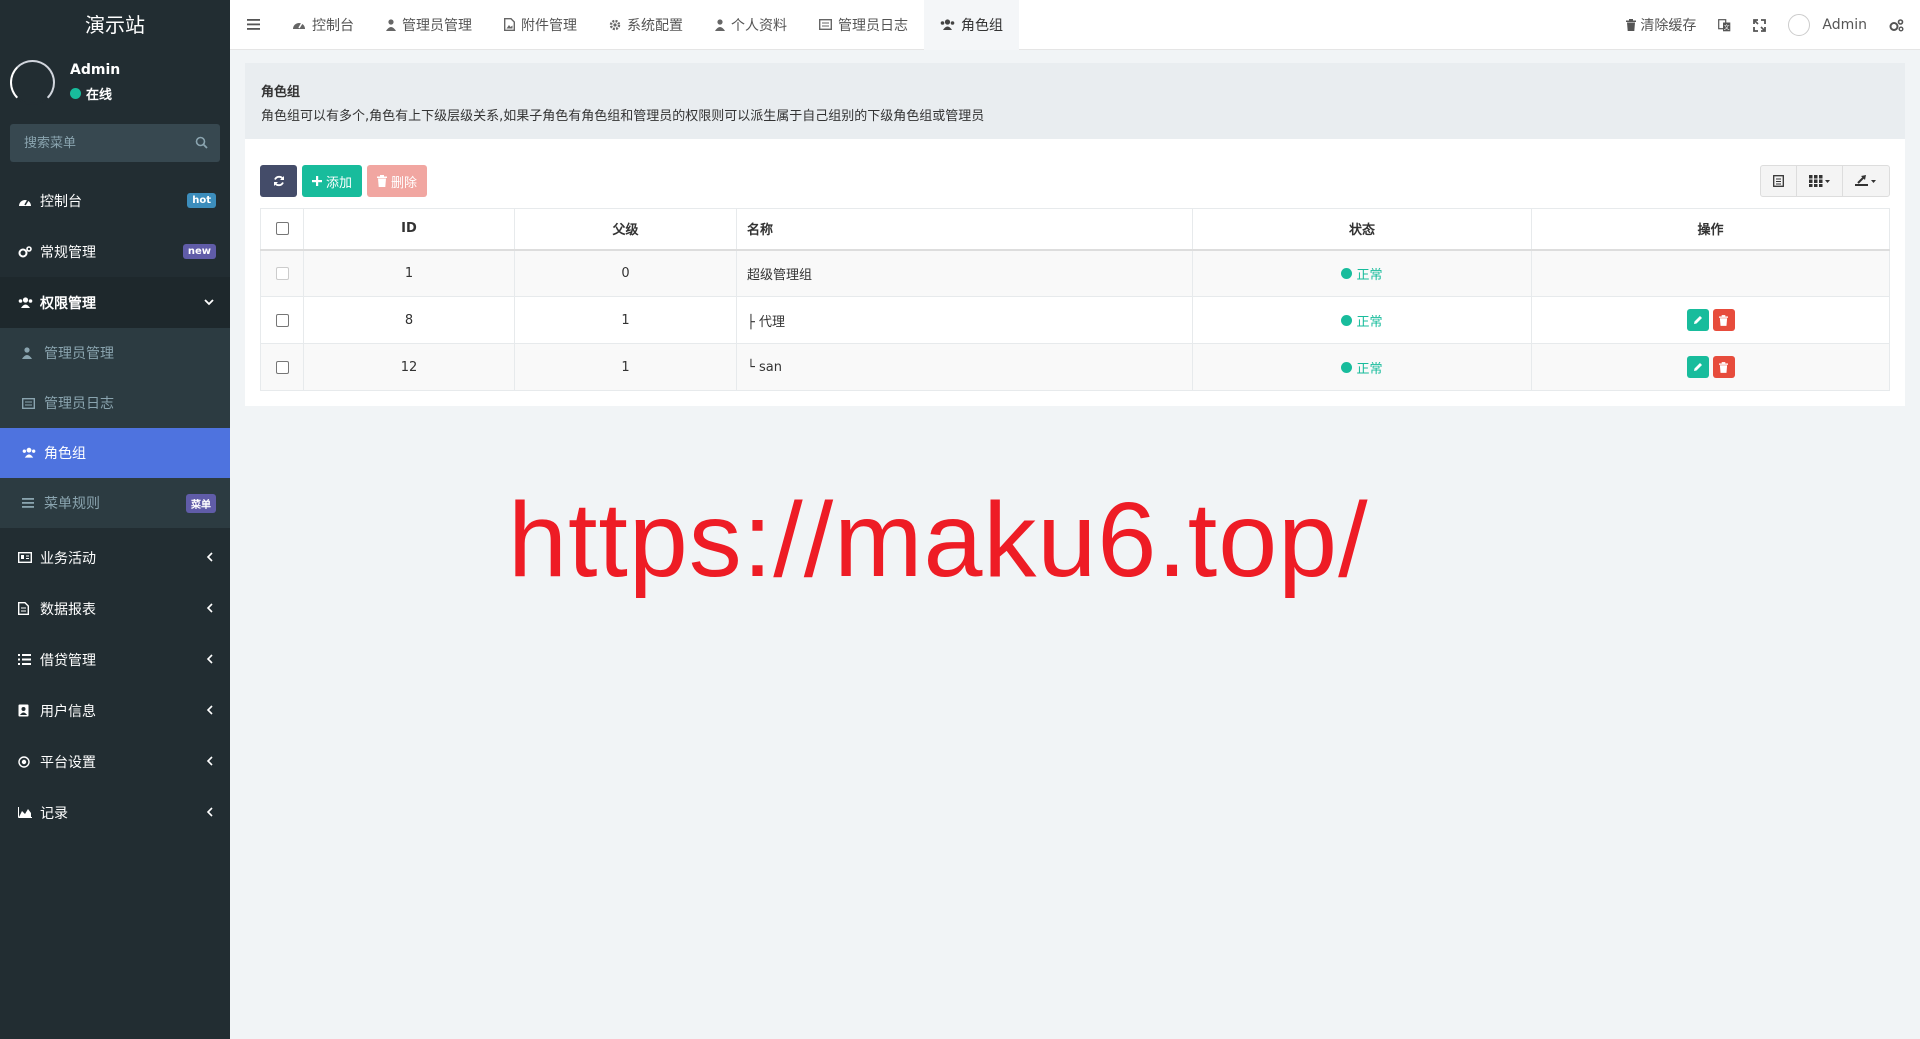 This screenshot has height=1039, width=1920. What do you see at coordinates (115, 302) in the screenshot?
I see `sidebar-item-auth: 权限管理` at bounding box center [115, 302].